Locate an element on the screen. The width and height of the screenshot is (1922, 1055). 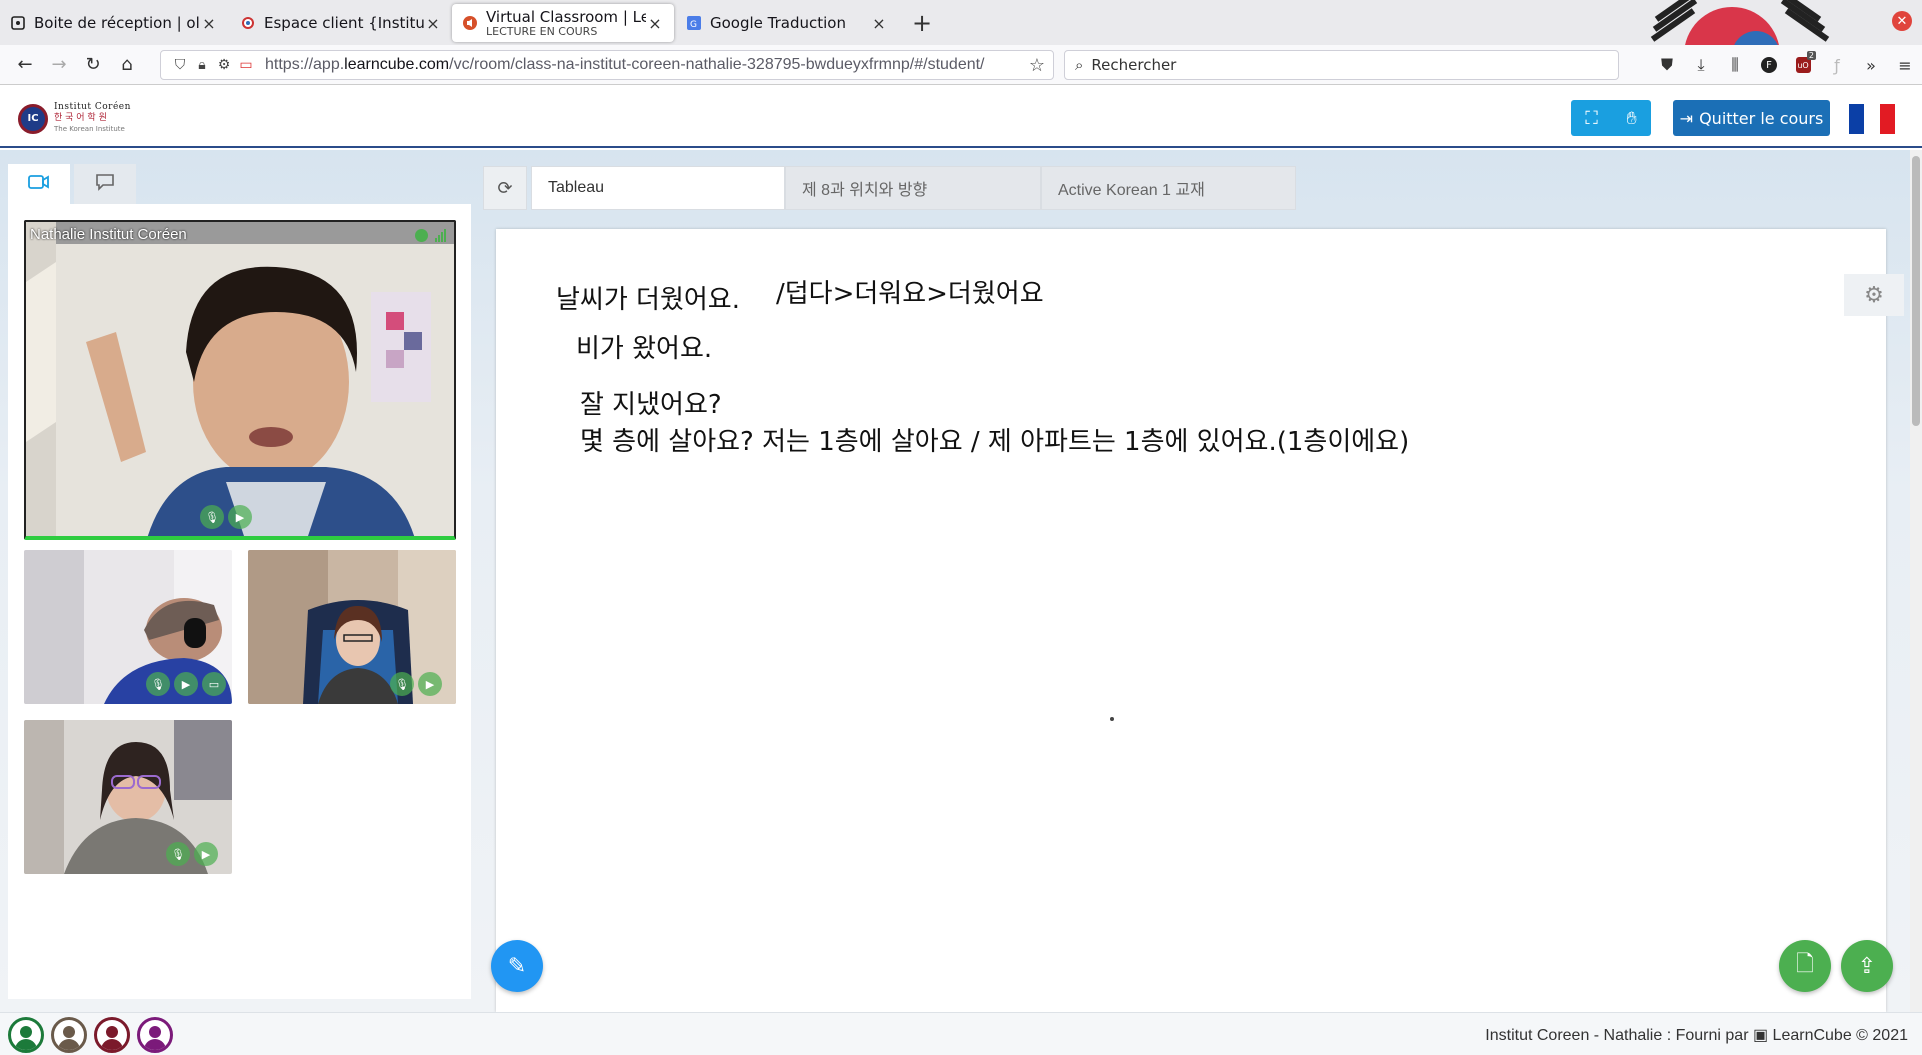
hamburger-menu-icon: ≡ is located at coordinates (1905, 65).